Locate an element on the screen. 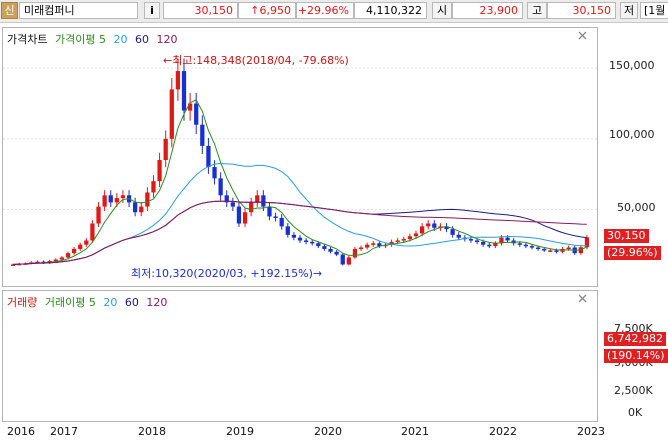 This screenshot has height=443, width=668. xaxis-tick: 2016 is located at coordinates (21, 431).